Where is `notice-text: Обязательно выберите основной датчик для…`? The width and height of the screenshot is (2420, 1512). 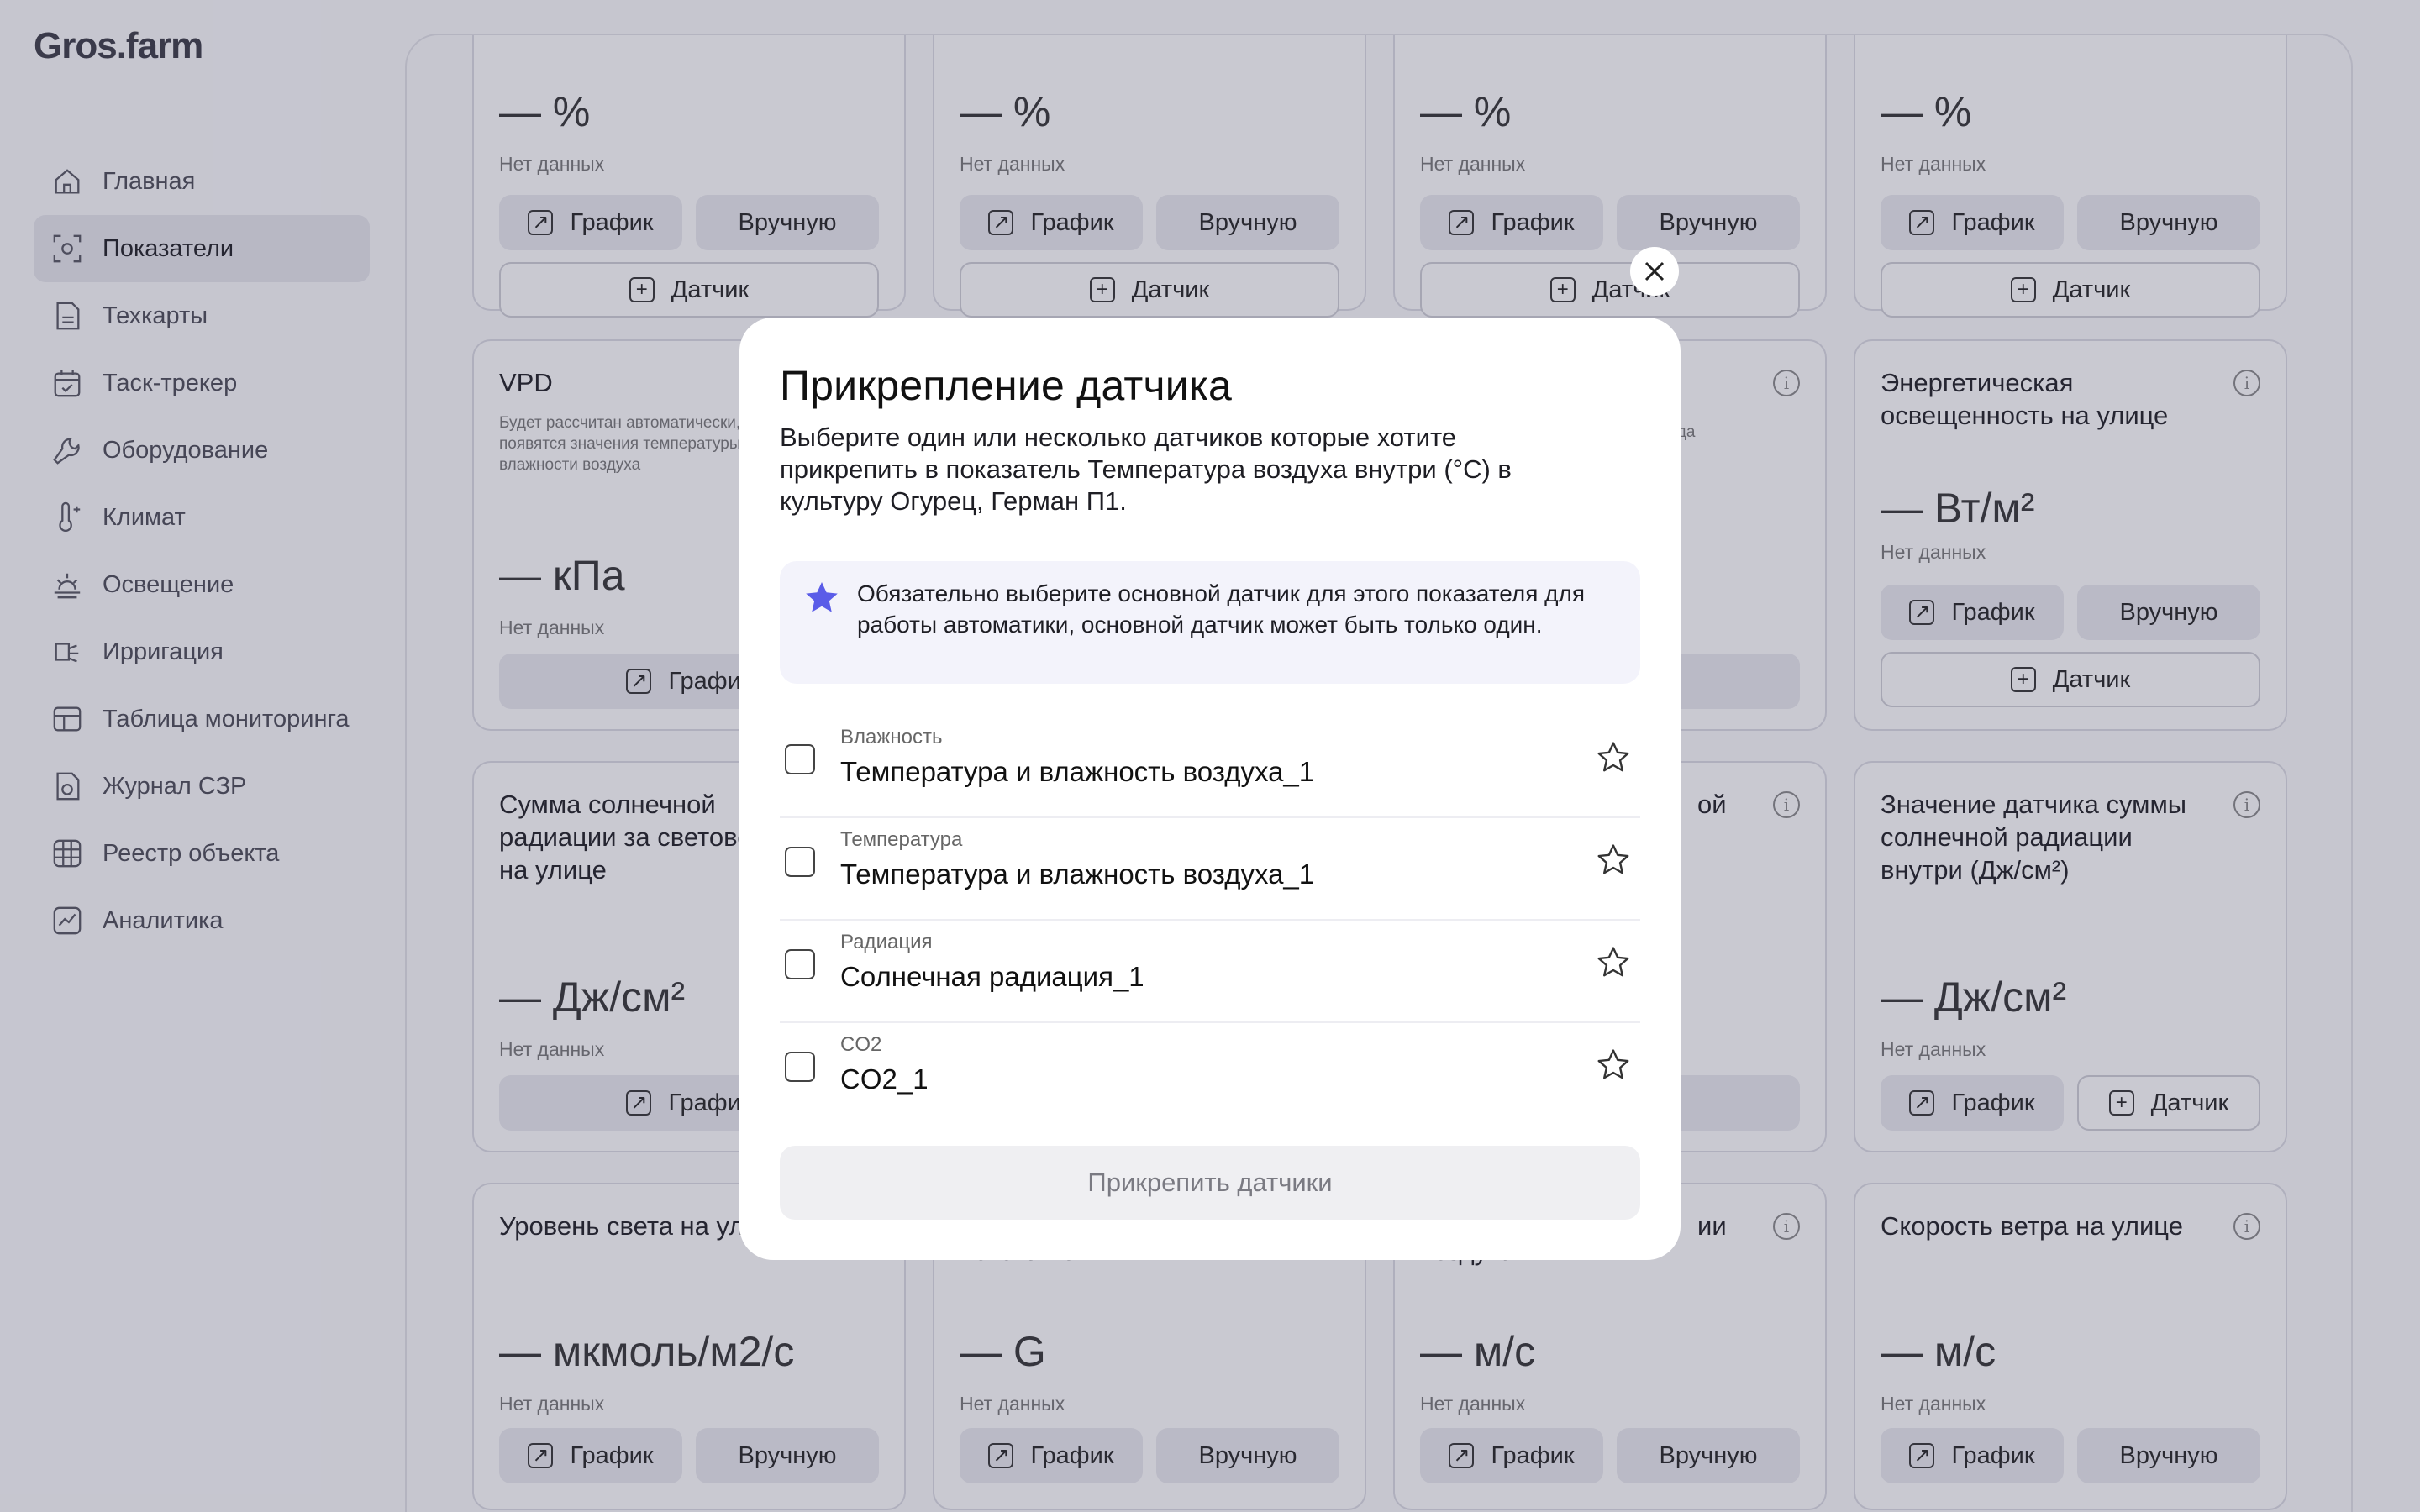 notice-text: Обязательно выберите основной датчик для… is located at coordinates (1221, 609).